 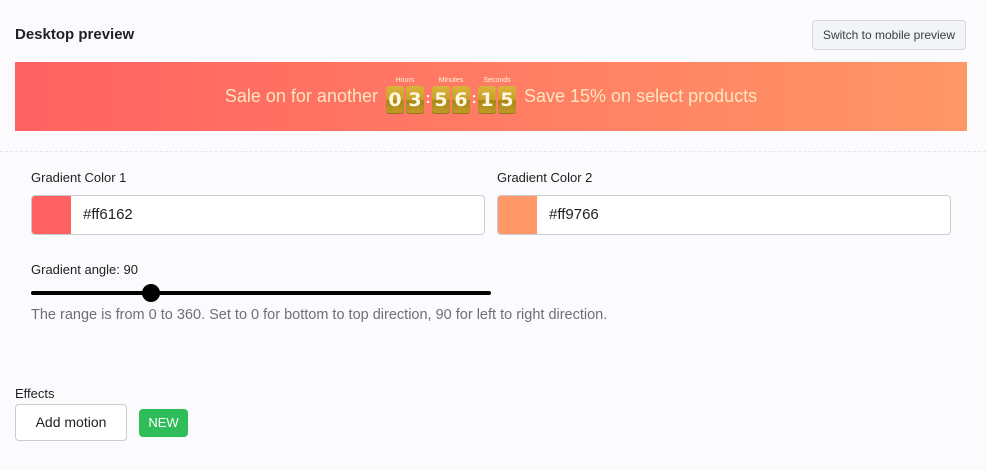 What do you see at coordinates (506, 100) in the screenshot?
I see `seconds-digit-2: 5` at bounding box center [506, 100].